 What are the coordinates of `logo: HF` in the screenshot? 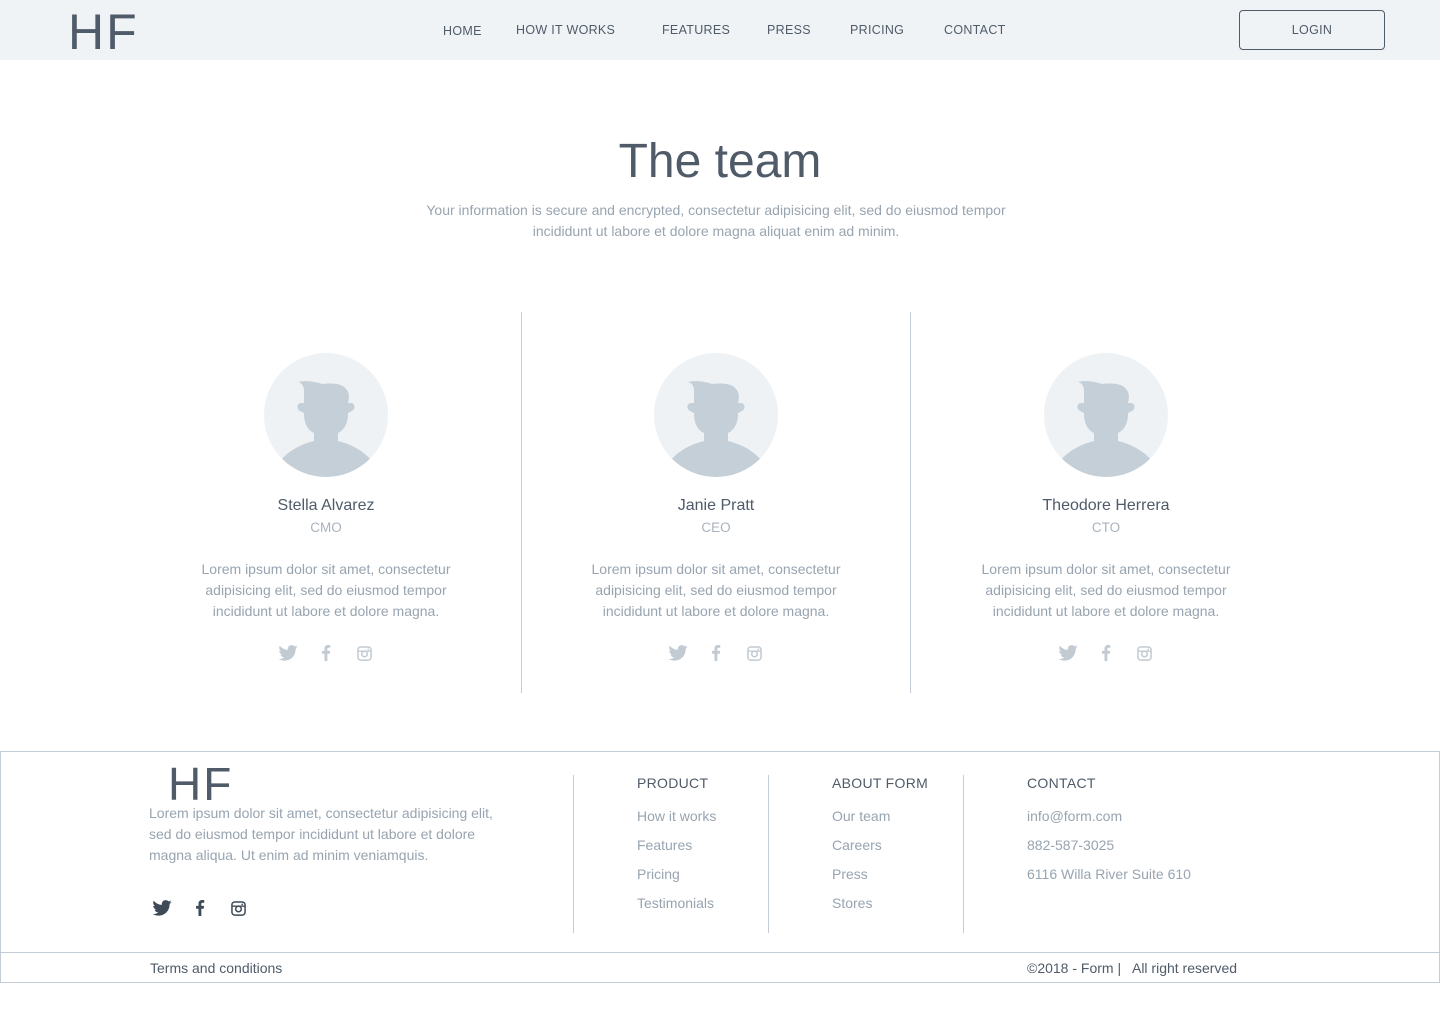 It's located at (103, 32).